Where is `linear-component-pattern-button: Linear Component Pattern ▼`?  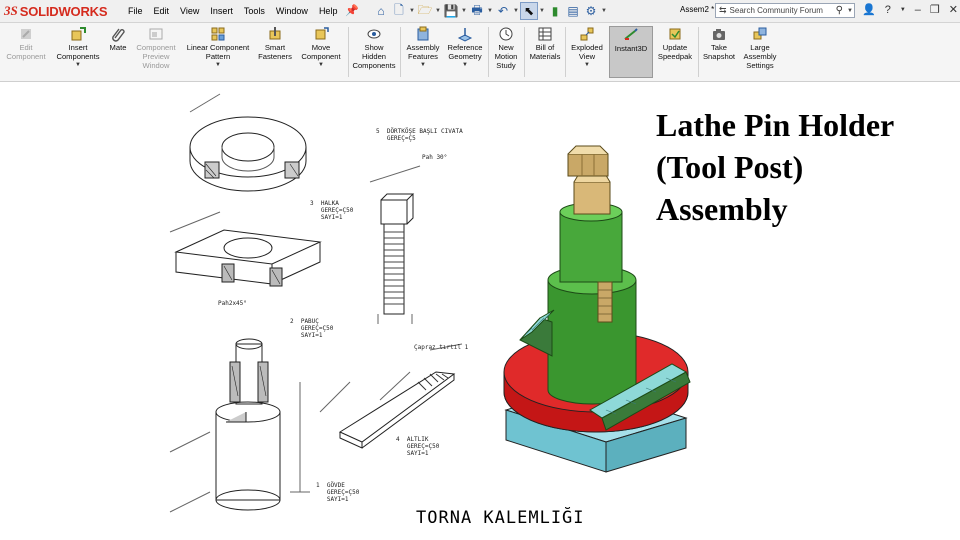
linear-component-pattern-button: Linear Component Pattern ▼ is located at coordinates (218, 47).